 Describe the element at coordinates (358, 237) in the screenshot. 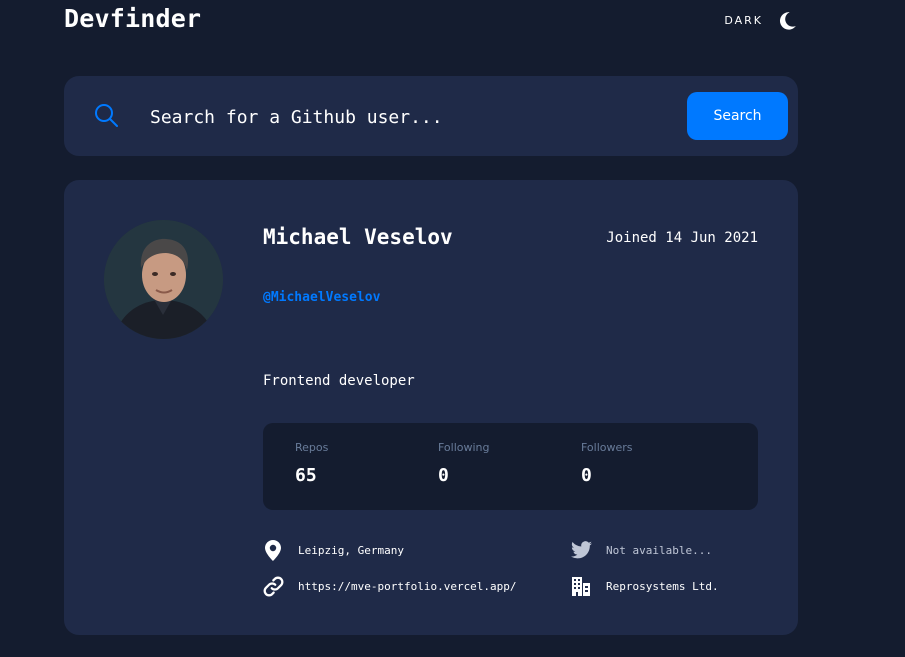

I see `user-name: Michael Veselov` at that location.